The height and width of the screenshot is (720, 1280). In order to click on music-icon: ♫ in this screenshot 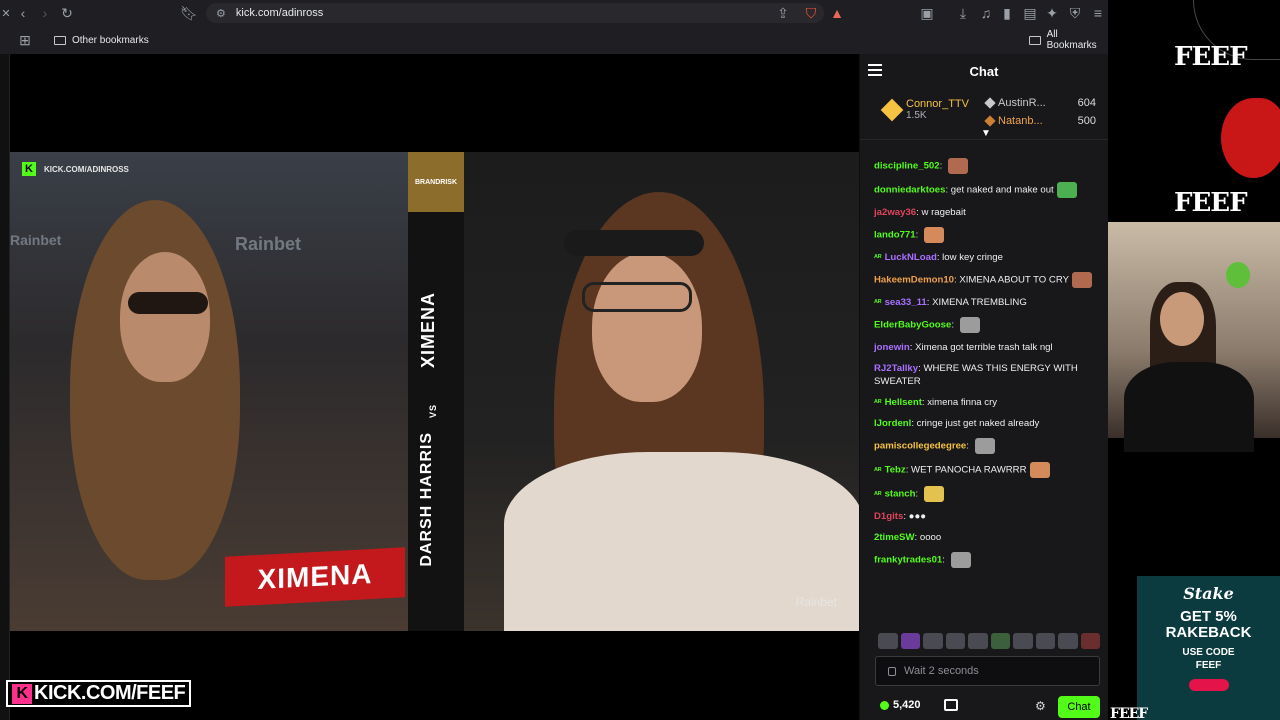, I will do `click(986, 13)`.